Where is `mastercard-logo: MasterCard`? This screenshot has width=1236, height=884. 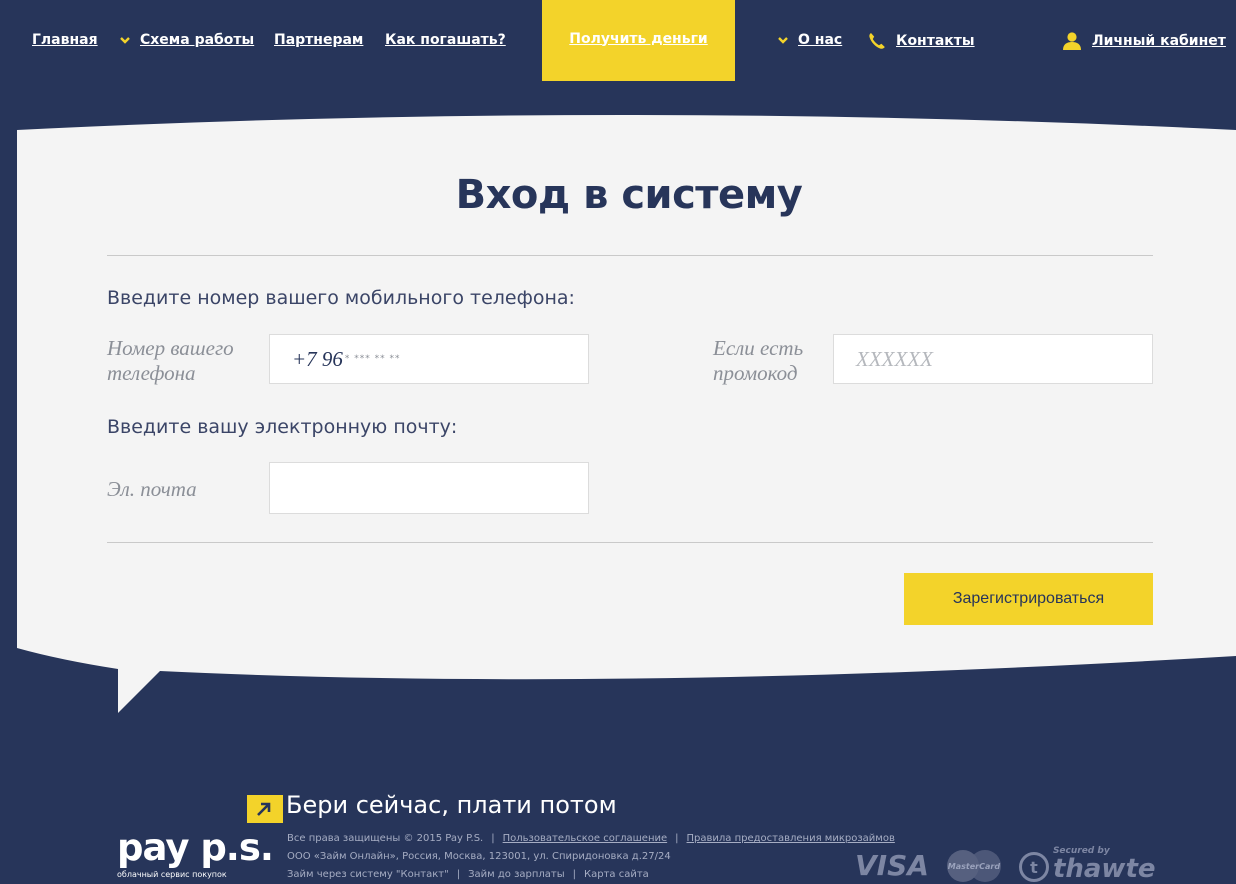 mastercard-logo: MasterCard is located at coordinates (973, 866).